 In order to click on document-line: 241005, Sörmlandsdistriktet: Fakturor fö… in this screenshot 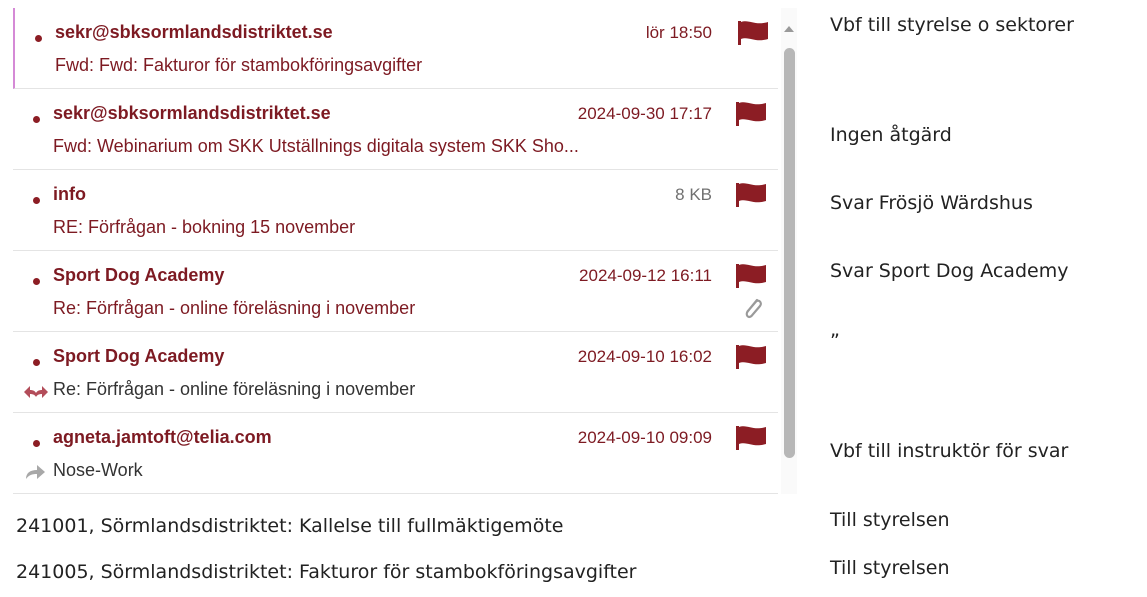, I will do `click(326, 572)`.